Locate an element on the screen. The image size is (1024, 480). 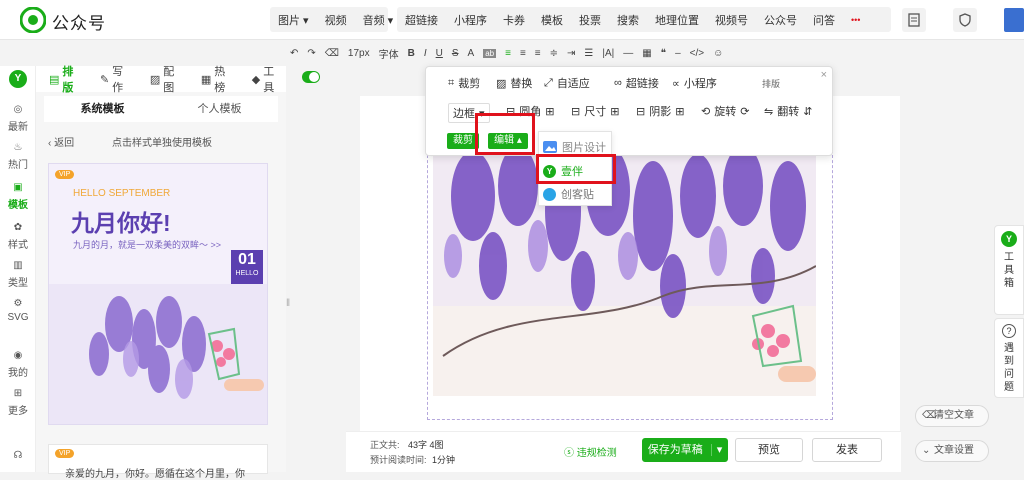
card-date-block: 01 HELLO is located at coordinates (247, 267).